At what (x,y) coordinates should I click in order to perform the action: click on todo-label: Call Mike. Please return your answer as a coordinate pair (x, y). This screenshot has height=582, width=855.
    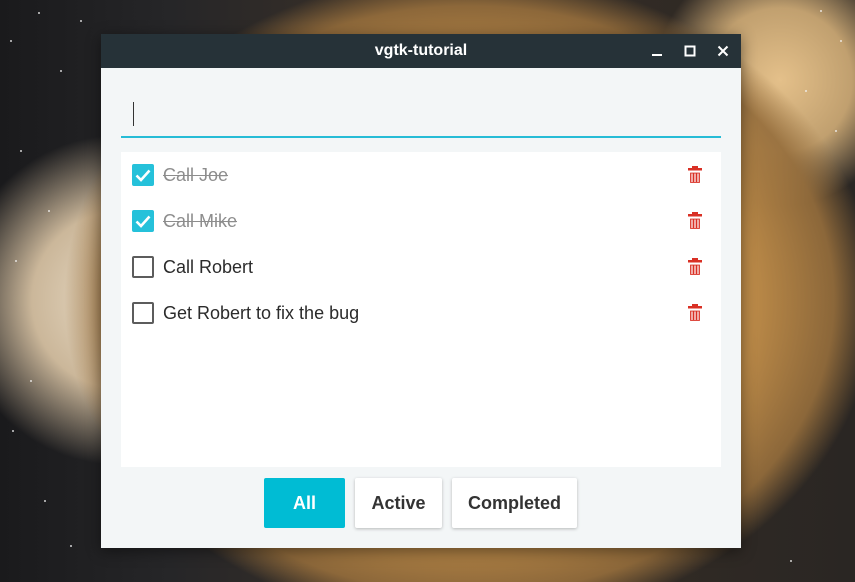
    Looking at the image, I should click on (200, 221).